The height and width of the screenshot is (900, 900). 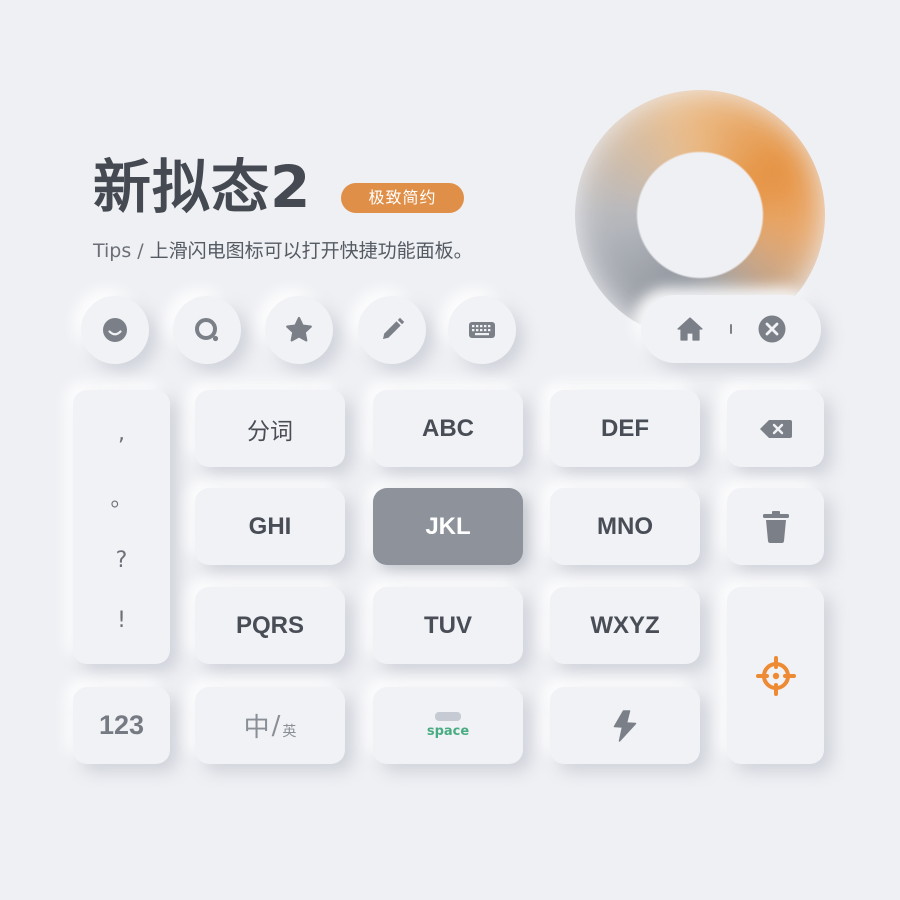 I want to click on punct-key-exclamation: !, so click(x=121, y=620).